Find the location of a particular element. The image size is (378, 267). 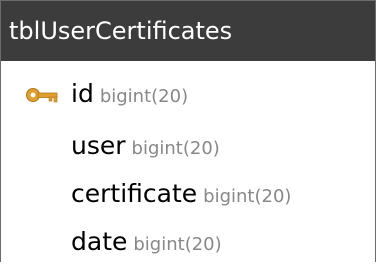

field-id: id bigint(20) is located at coordinates (129, 95).